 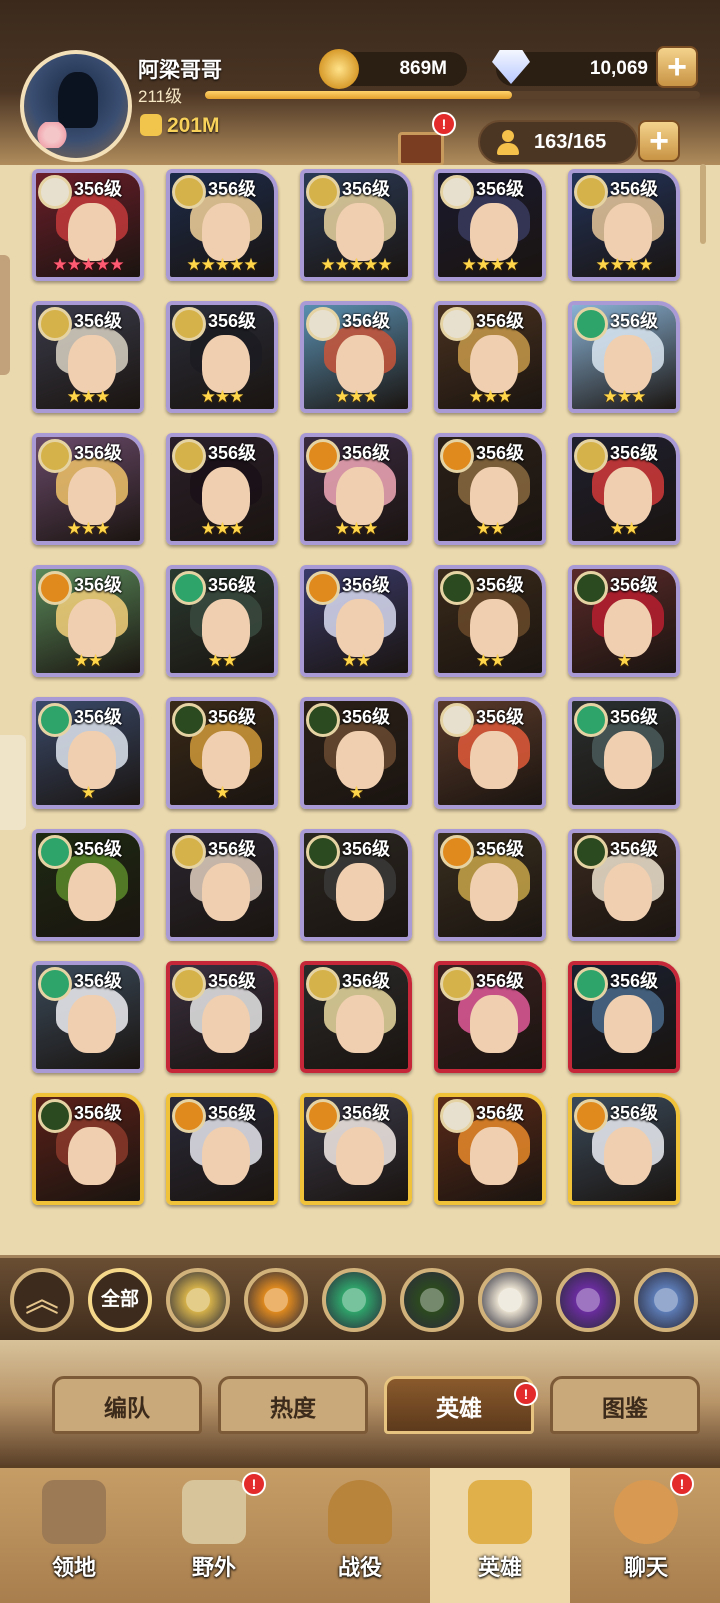 What do you see at coordinates (13, 782) in the screenshot?
I see `side-panel-handle` at bounding box center [13, 782].